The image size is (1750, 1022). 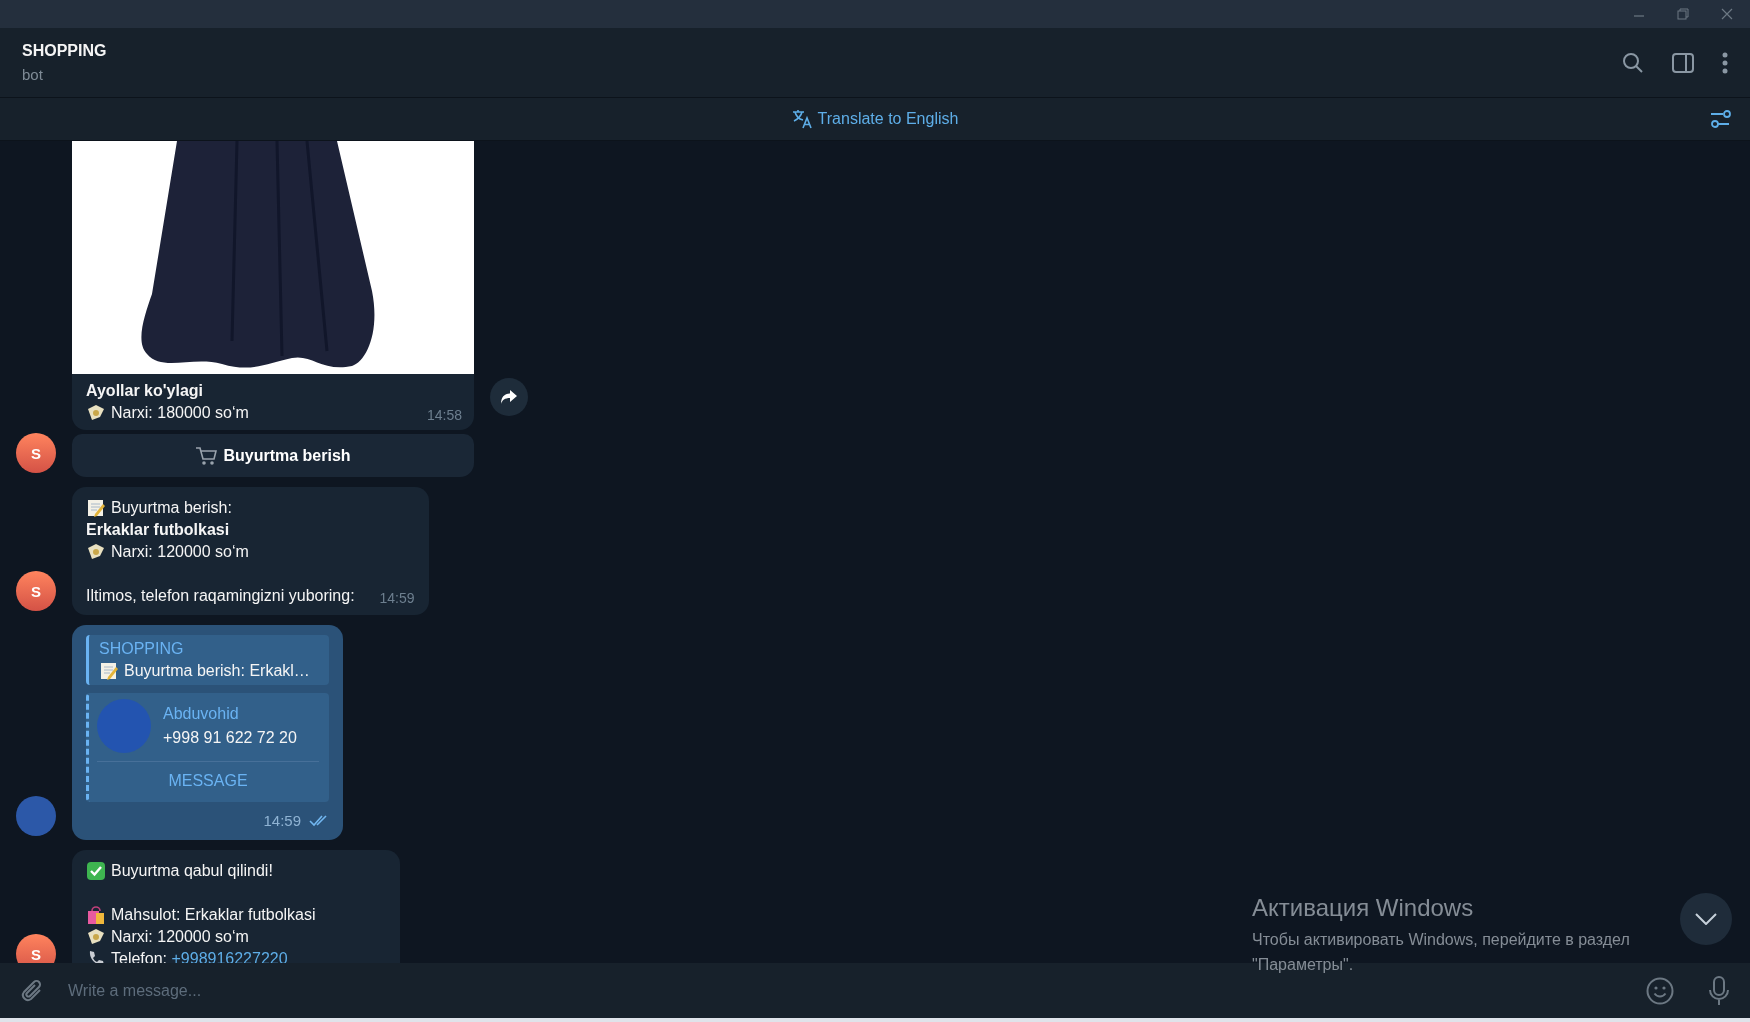 I want to click on message-text: Buyurtma berish:, so click(x=171, y=508).